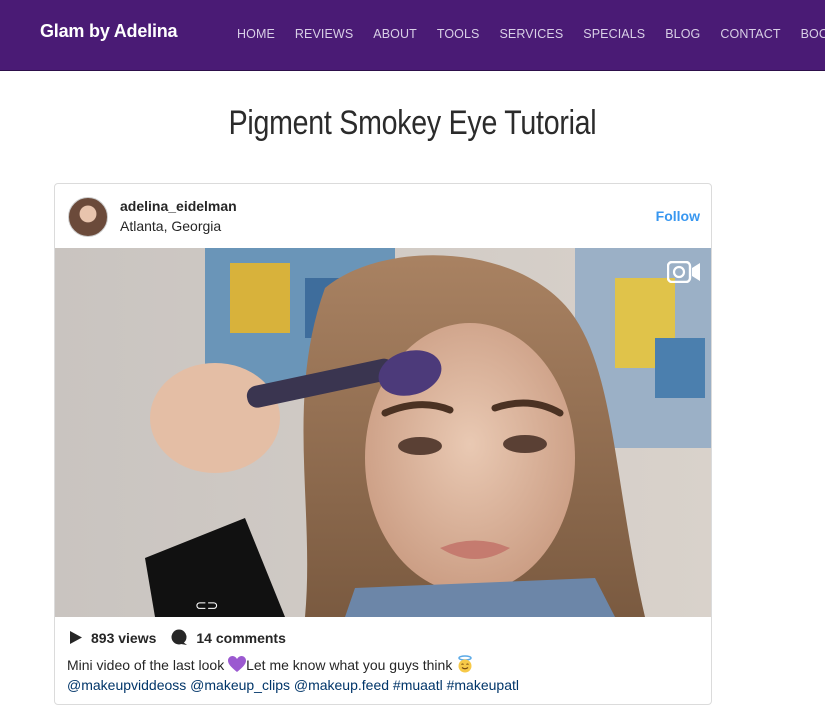  What do you see at coordinates (614, 35) in the screenshot?
I see `nav-specials: SPECIALS` at bounding box center [614, 35].